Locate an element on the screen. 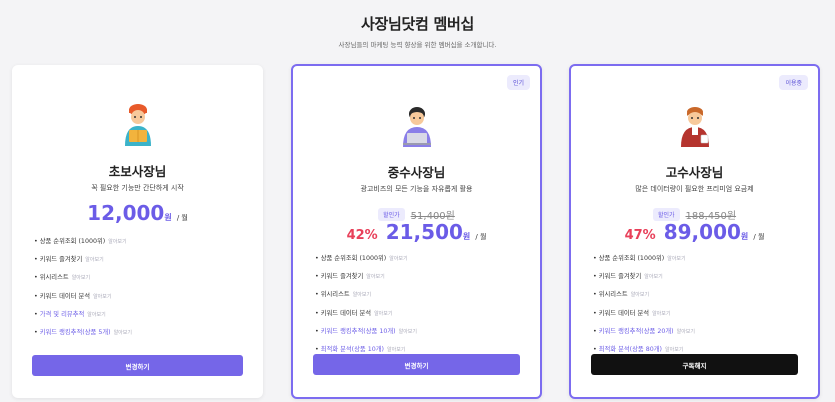  plan-description: 많은 데이터량이 필요한 프리미엄 요금제 is located at coordinates (694, 189).